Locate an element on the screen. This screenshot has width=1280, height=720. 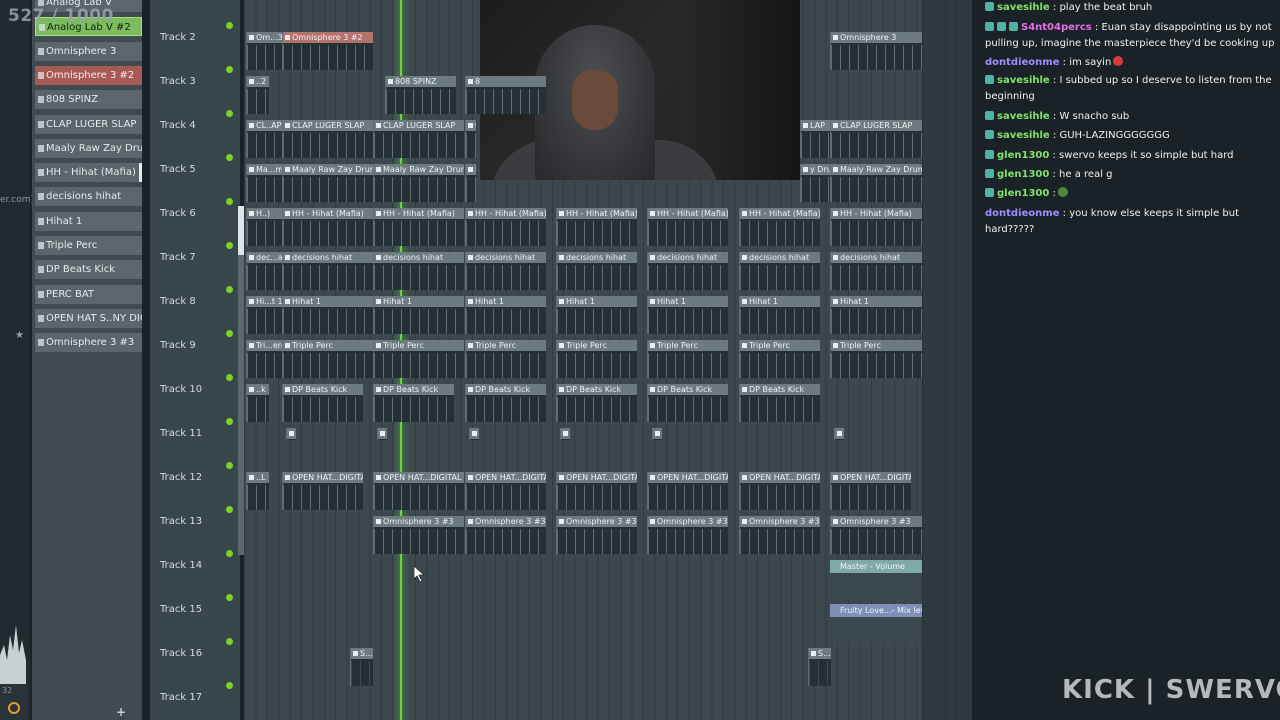
track-label: Track 13 is located at coordinates (181, 521).